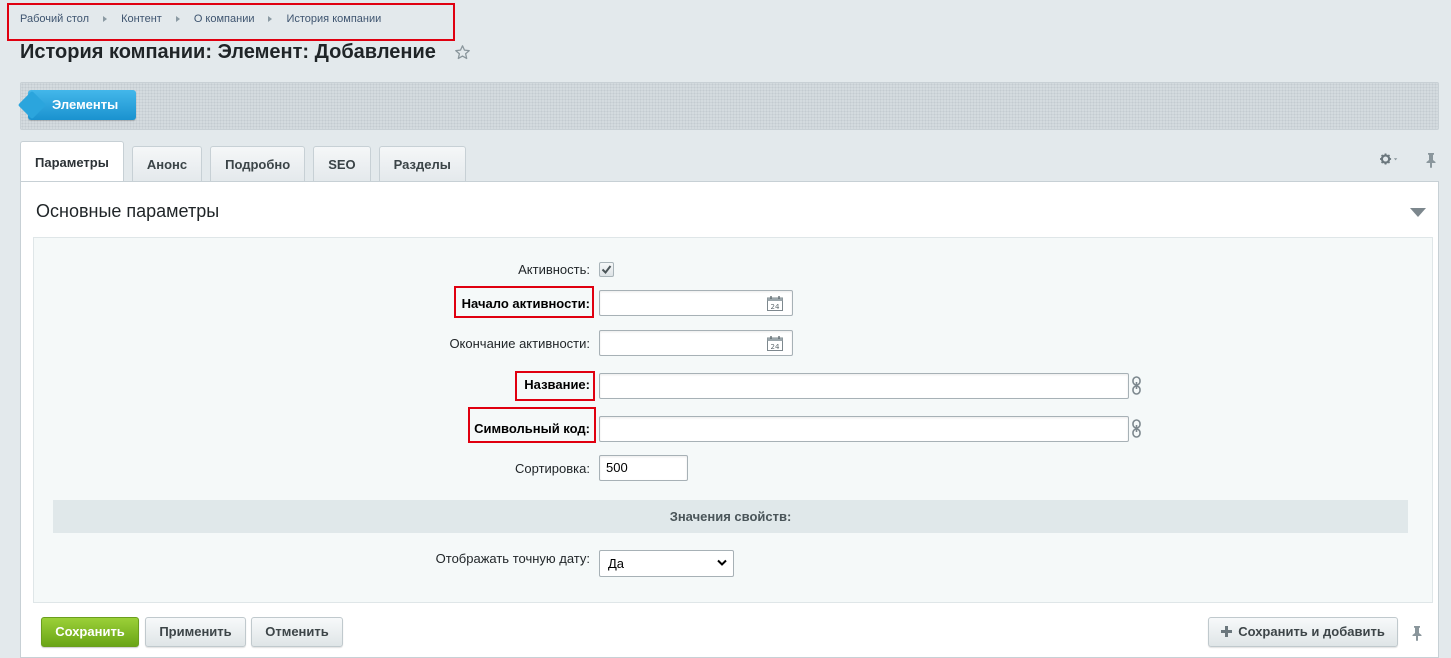 Image resolution: width=1451 pixels, height=658 pixels. Describe the element at coordinates (532, 428) in the screenshot. I see `code-label: Символьный код:` at that location.